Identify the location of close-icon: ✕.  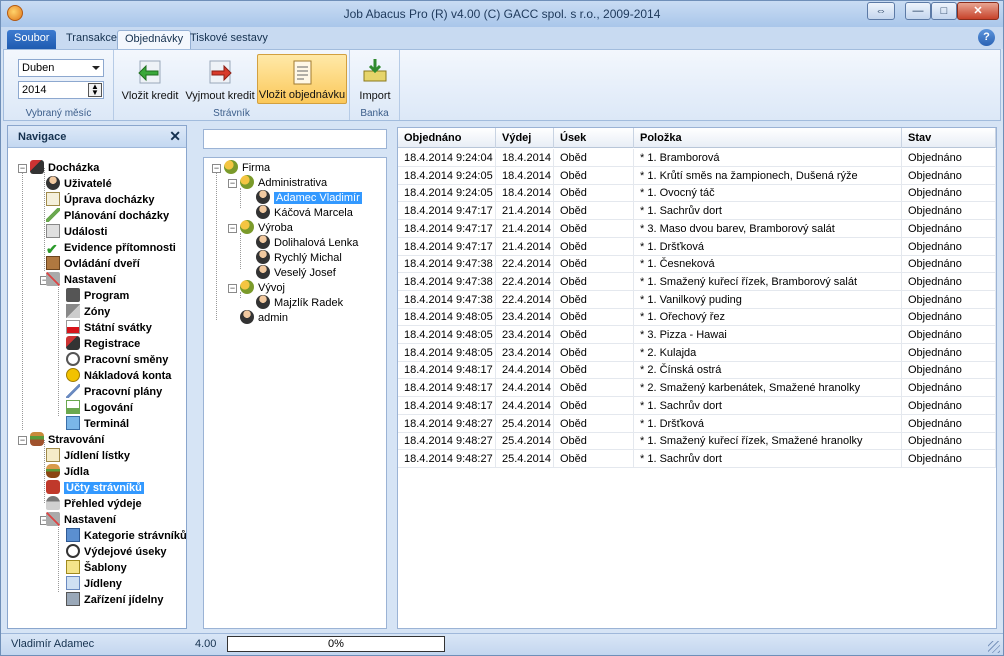
(175, 136).